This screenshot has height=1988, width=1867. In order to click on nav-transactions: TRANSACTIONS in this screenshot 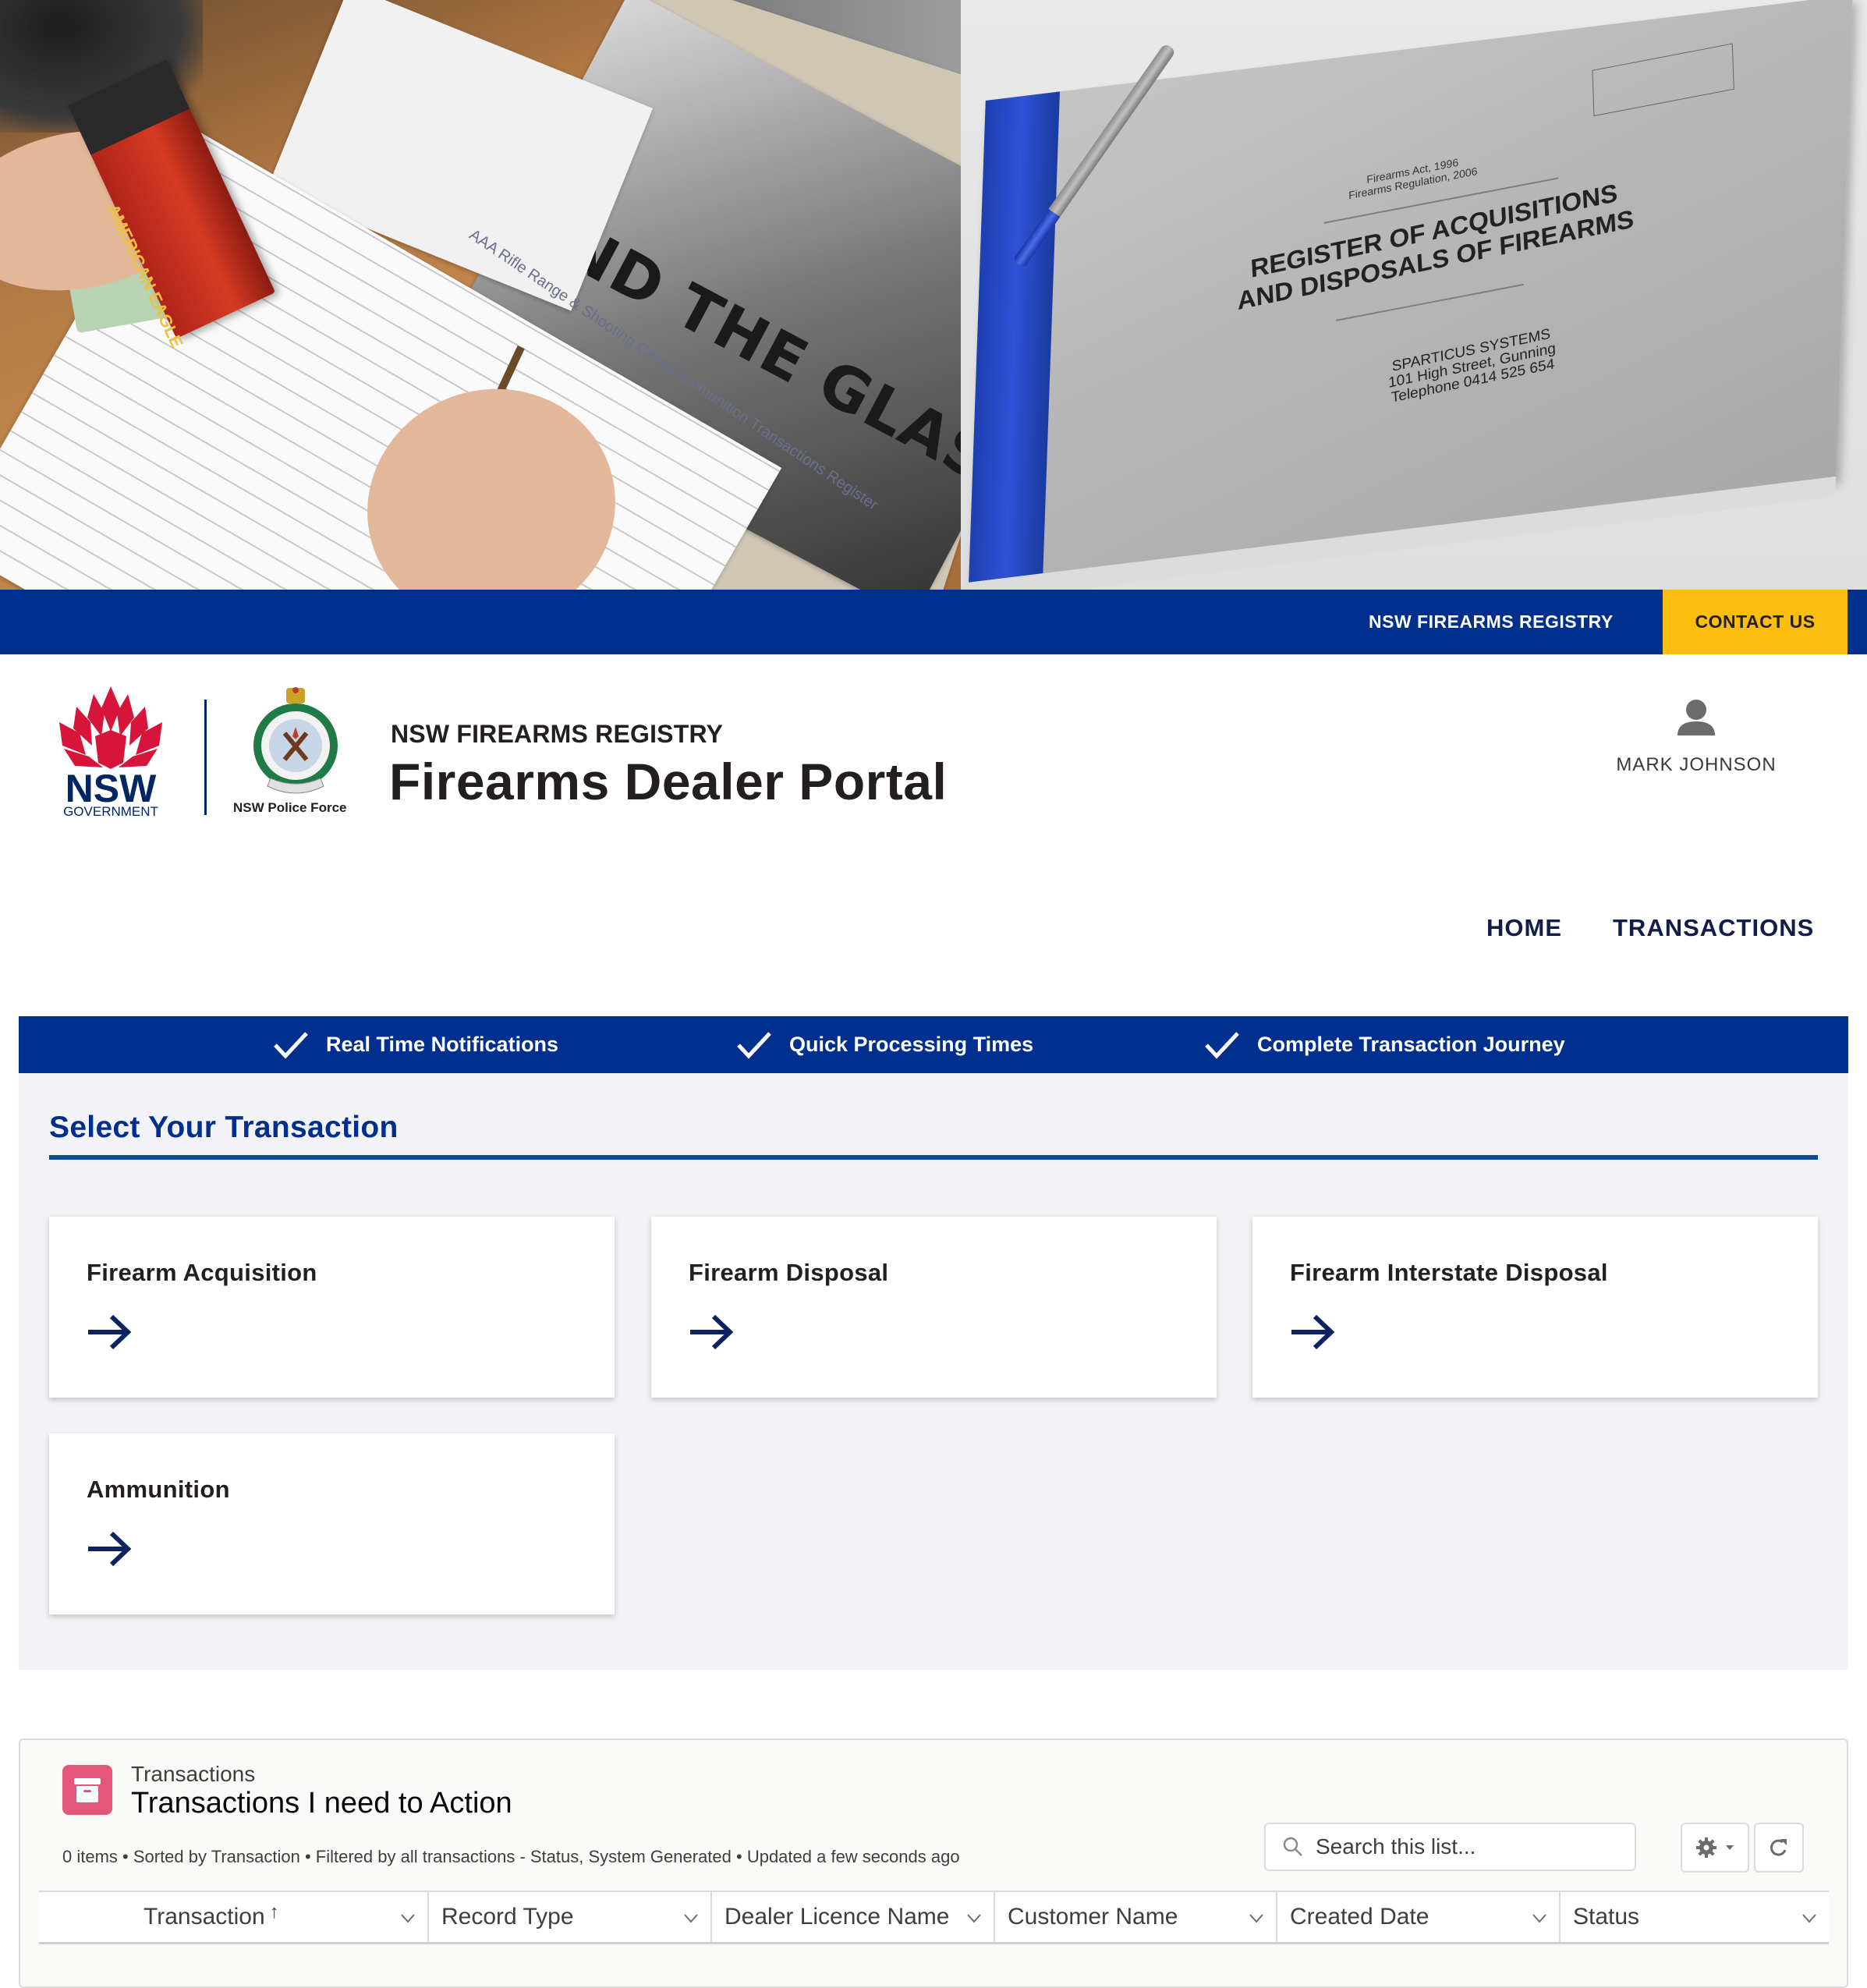, I will do `click(1714, 928)`.